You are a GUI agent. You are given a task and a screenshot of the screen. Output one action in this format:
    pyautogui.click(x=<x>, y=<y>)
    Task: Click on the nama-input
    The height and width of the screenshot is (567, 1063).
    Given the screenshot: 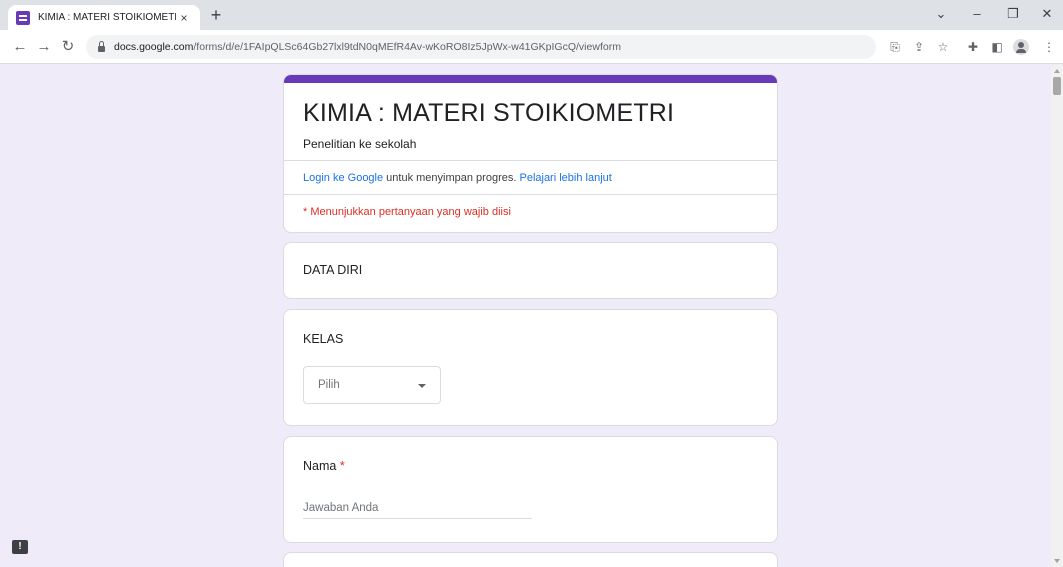 What is the action you would take?
    pyautogui.click(x=417, y=508)
    